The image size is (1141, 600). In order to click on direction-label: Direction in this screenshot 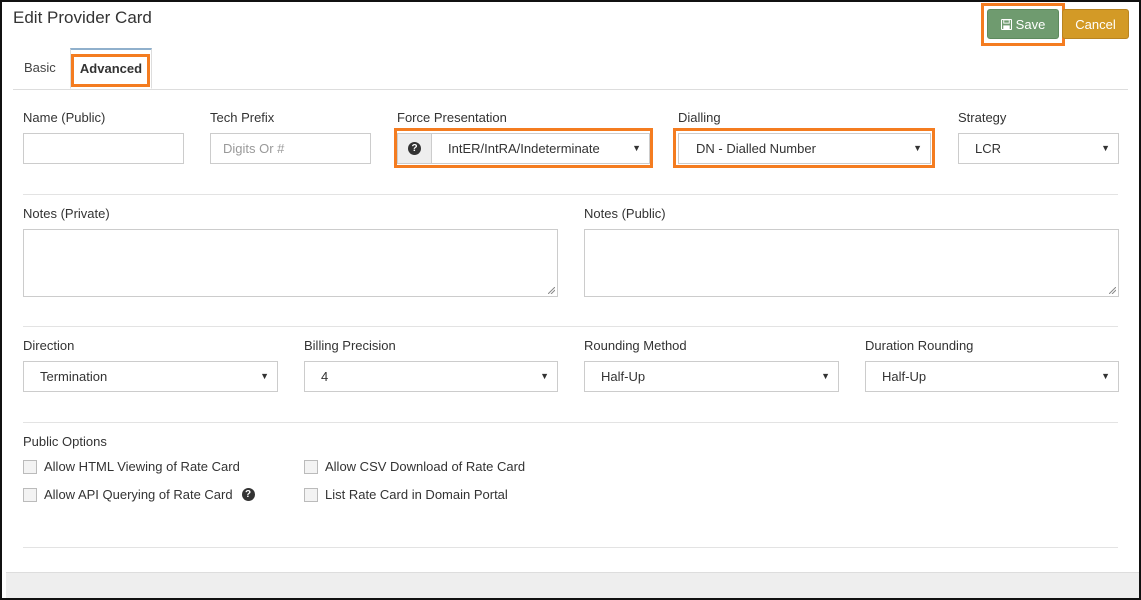, I will do `click(49, 345)`.